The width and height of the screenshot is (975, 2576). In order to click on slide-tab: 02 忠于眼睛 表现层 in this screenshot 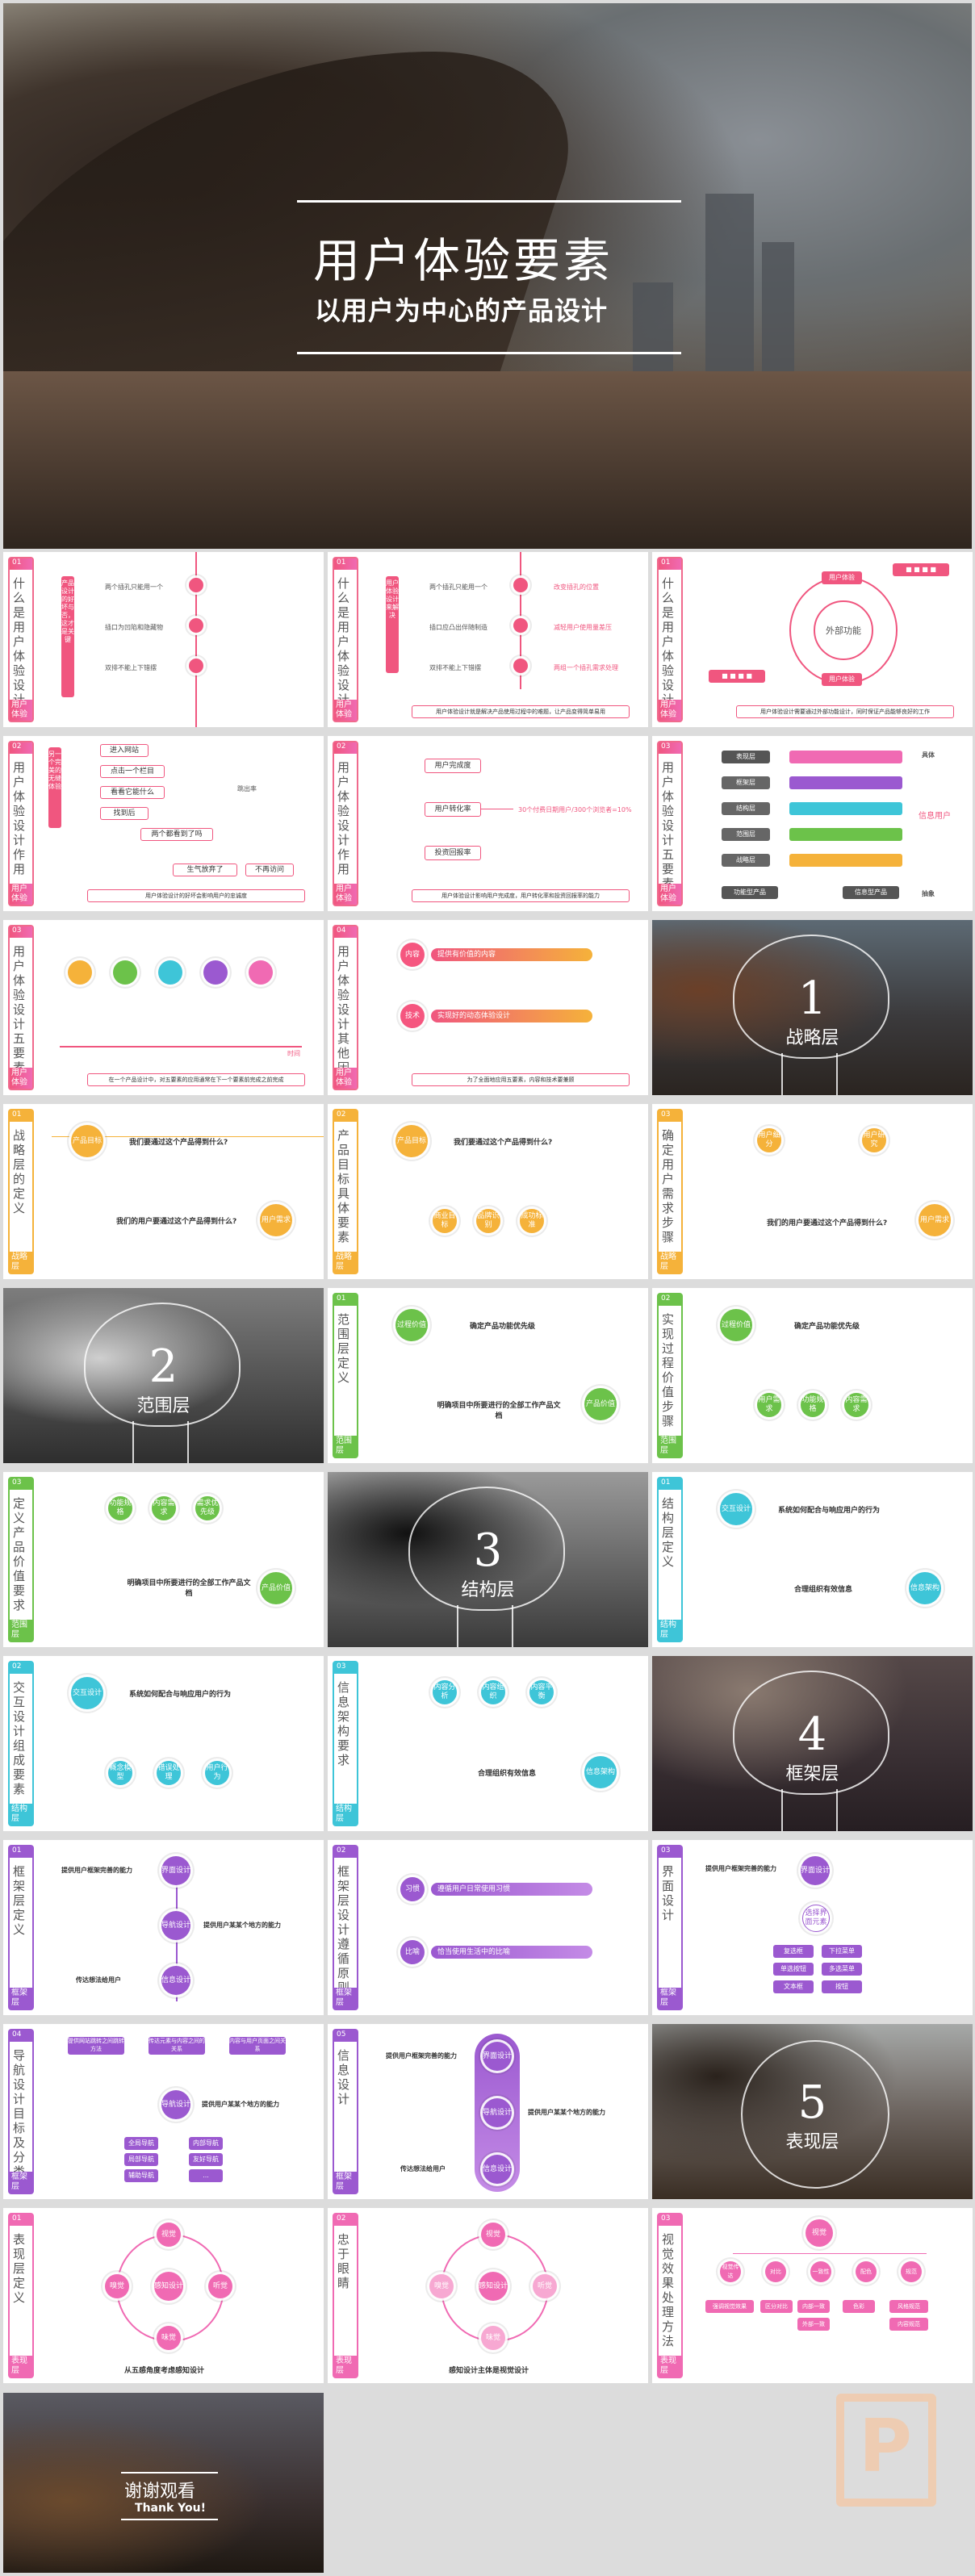, I will do `click(345, 2295)`.